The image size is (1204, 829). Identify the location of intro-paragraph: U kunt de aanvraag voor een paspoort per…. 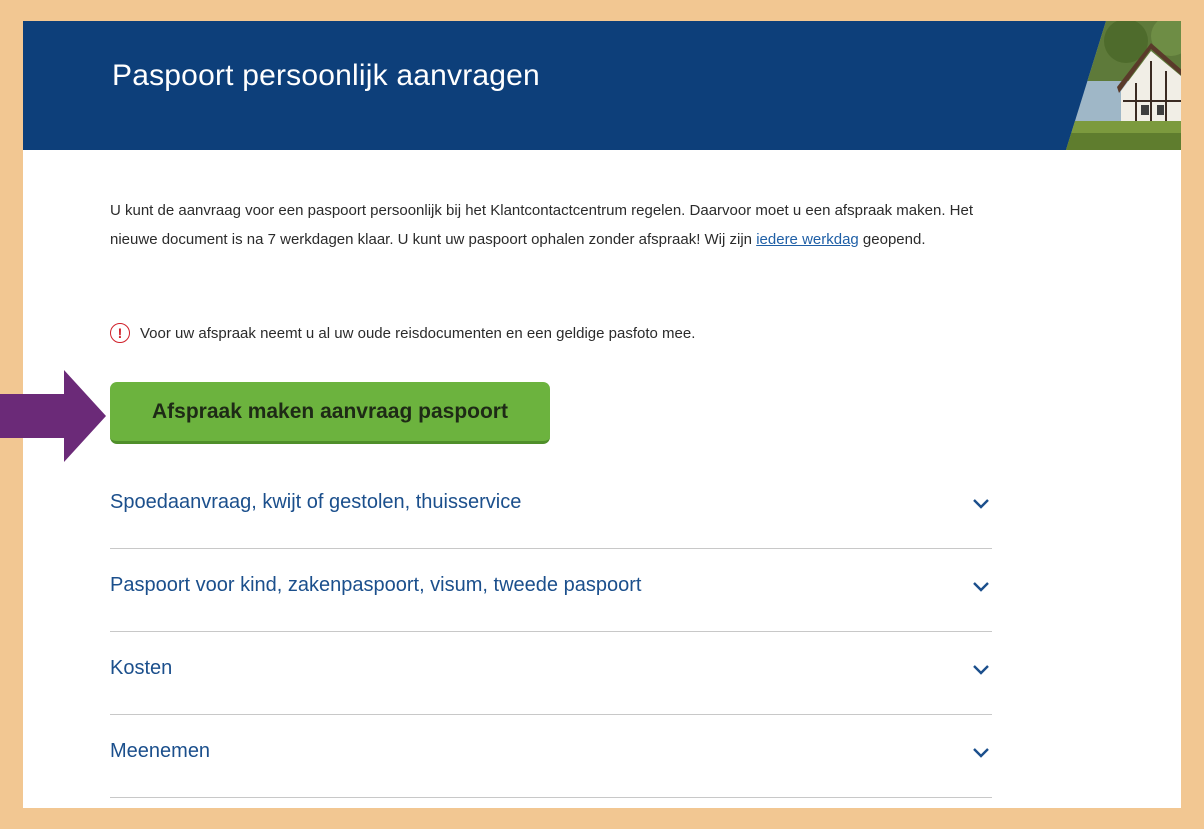
(560, 225).